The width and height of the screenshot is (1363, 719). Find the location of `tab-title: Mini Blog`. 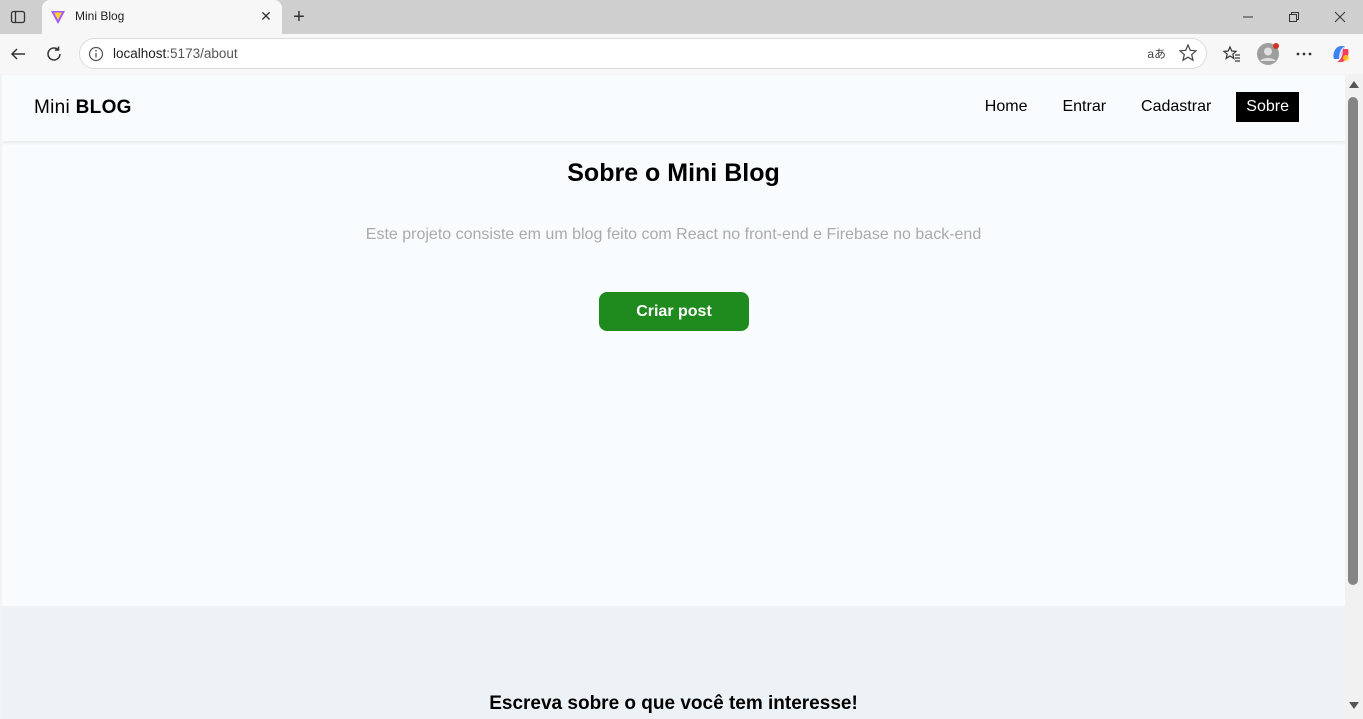

tab-title: Mini Blog is located at coordinates (100, 16).